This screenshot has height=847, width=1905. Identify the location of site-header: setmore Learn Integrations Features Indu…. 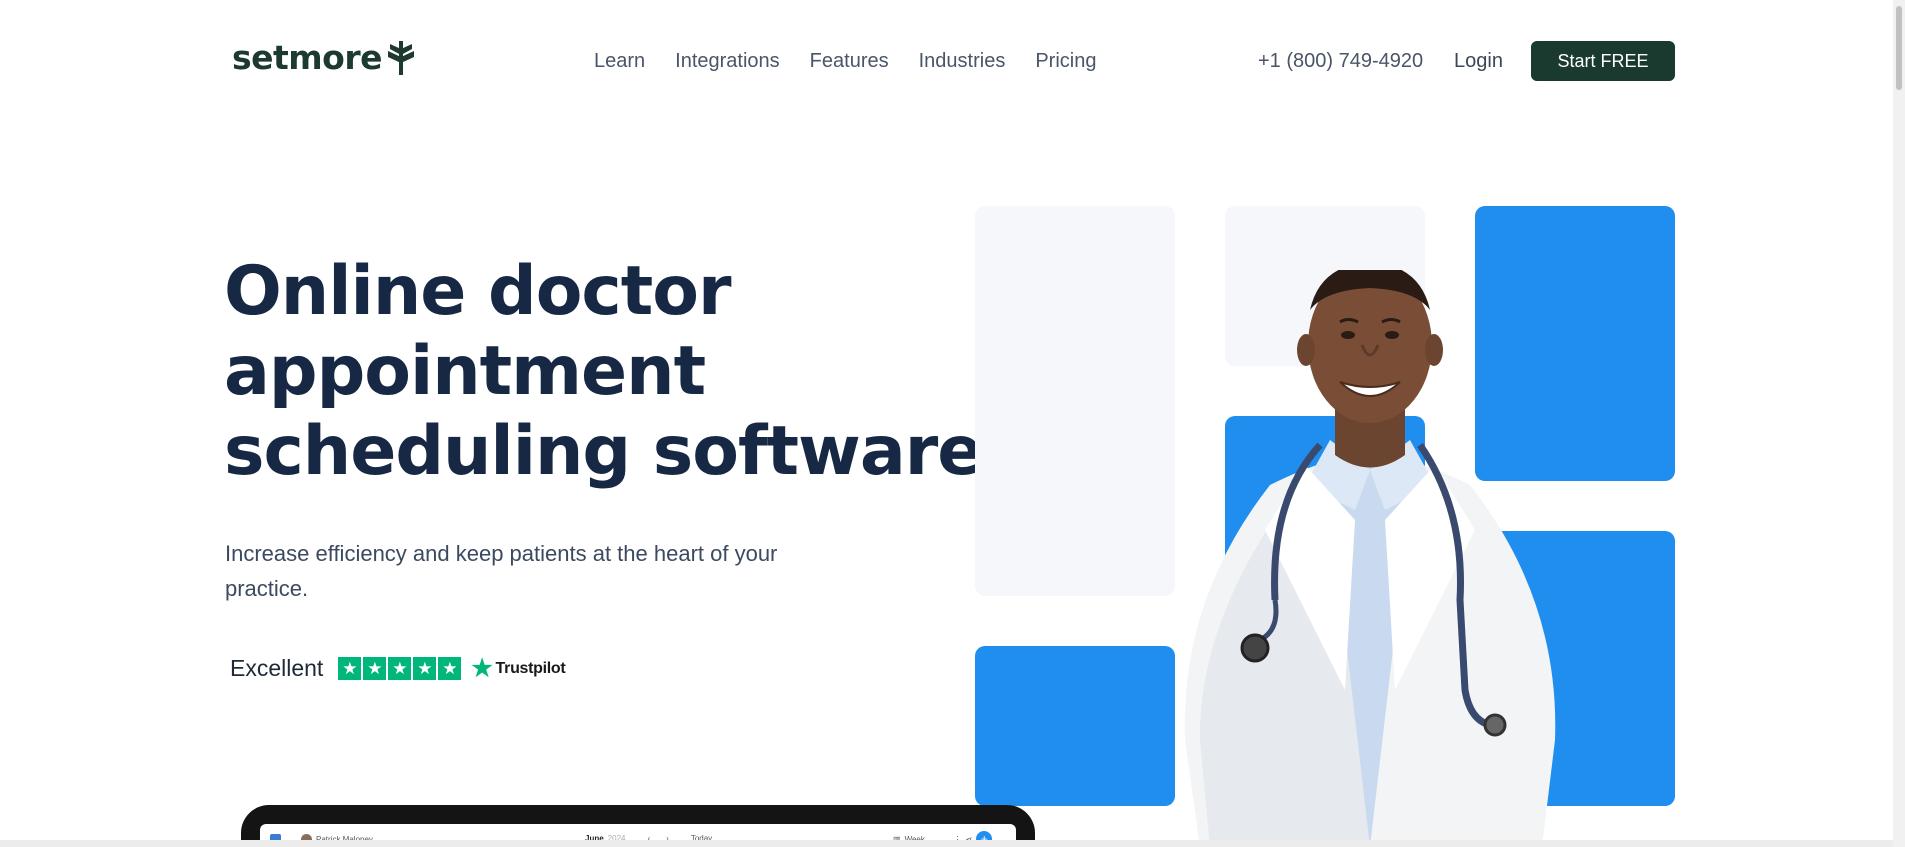
(952, 55).